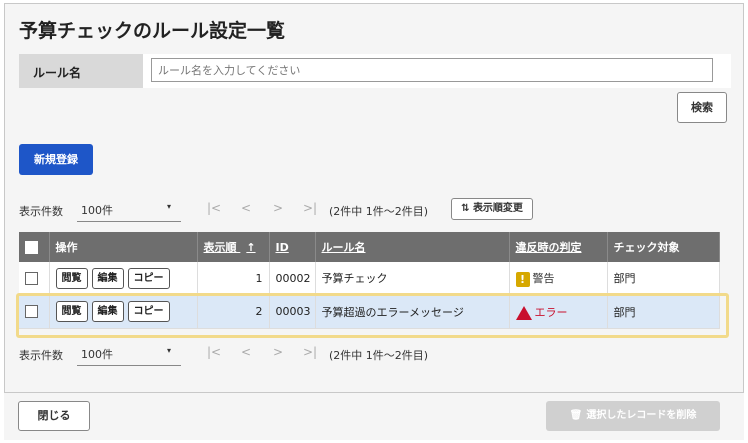 The image size is (748, 443). I want to click on sort-icon: ⇅, so click(465, 208).